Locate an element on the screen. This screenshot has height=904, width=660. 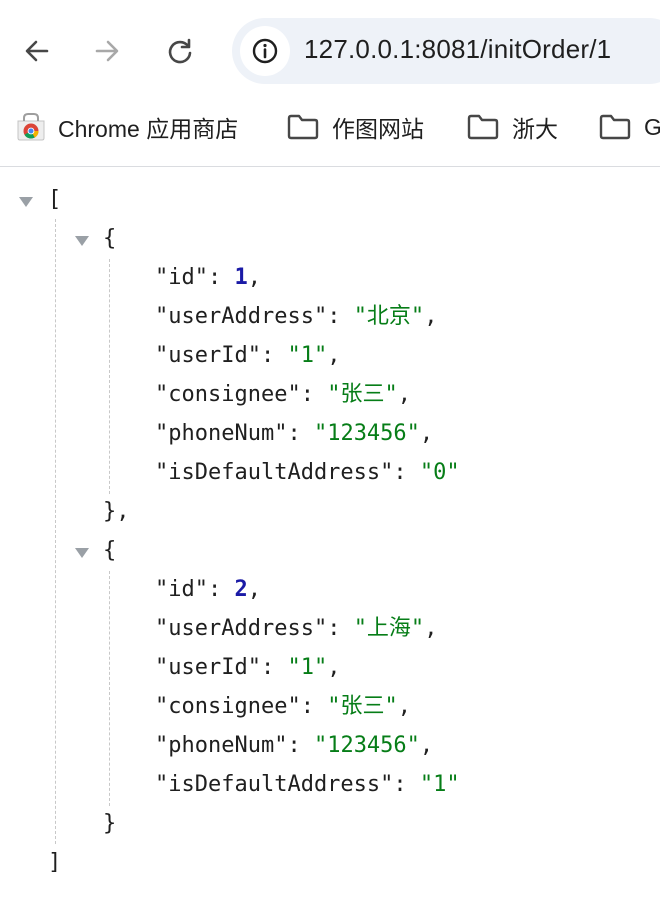
object-close-brace: }, is located at coordinates (116, 511).